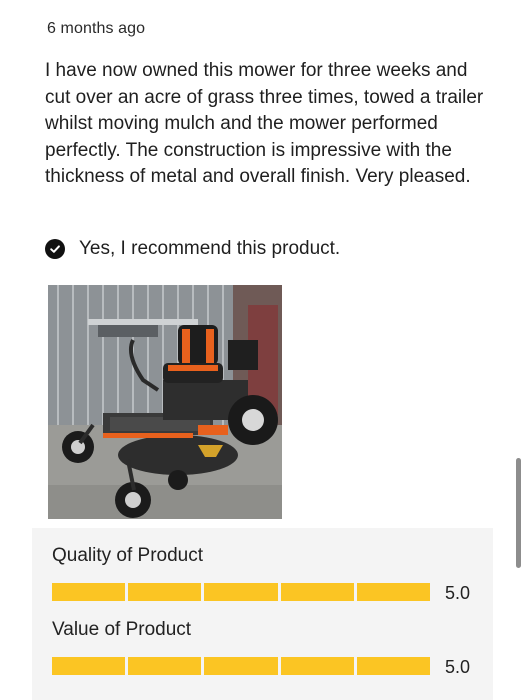  What do you see at coordinates (458, 667) in the screenshot?
I see `rating-value-value: 5.0` at bounding box center [458, 667].